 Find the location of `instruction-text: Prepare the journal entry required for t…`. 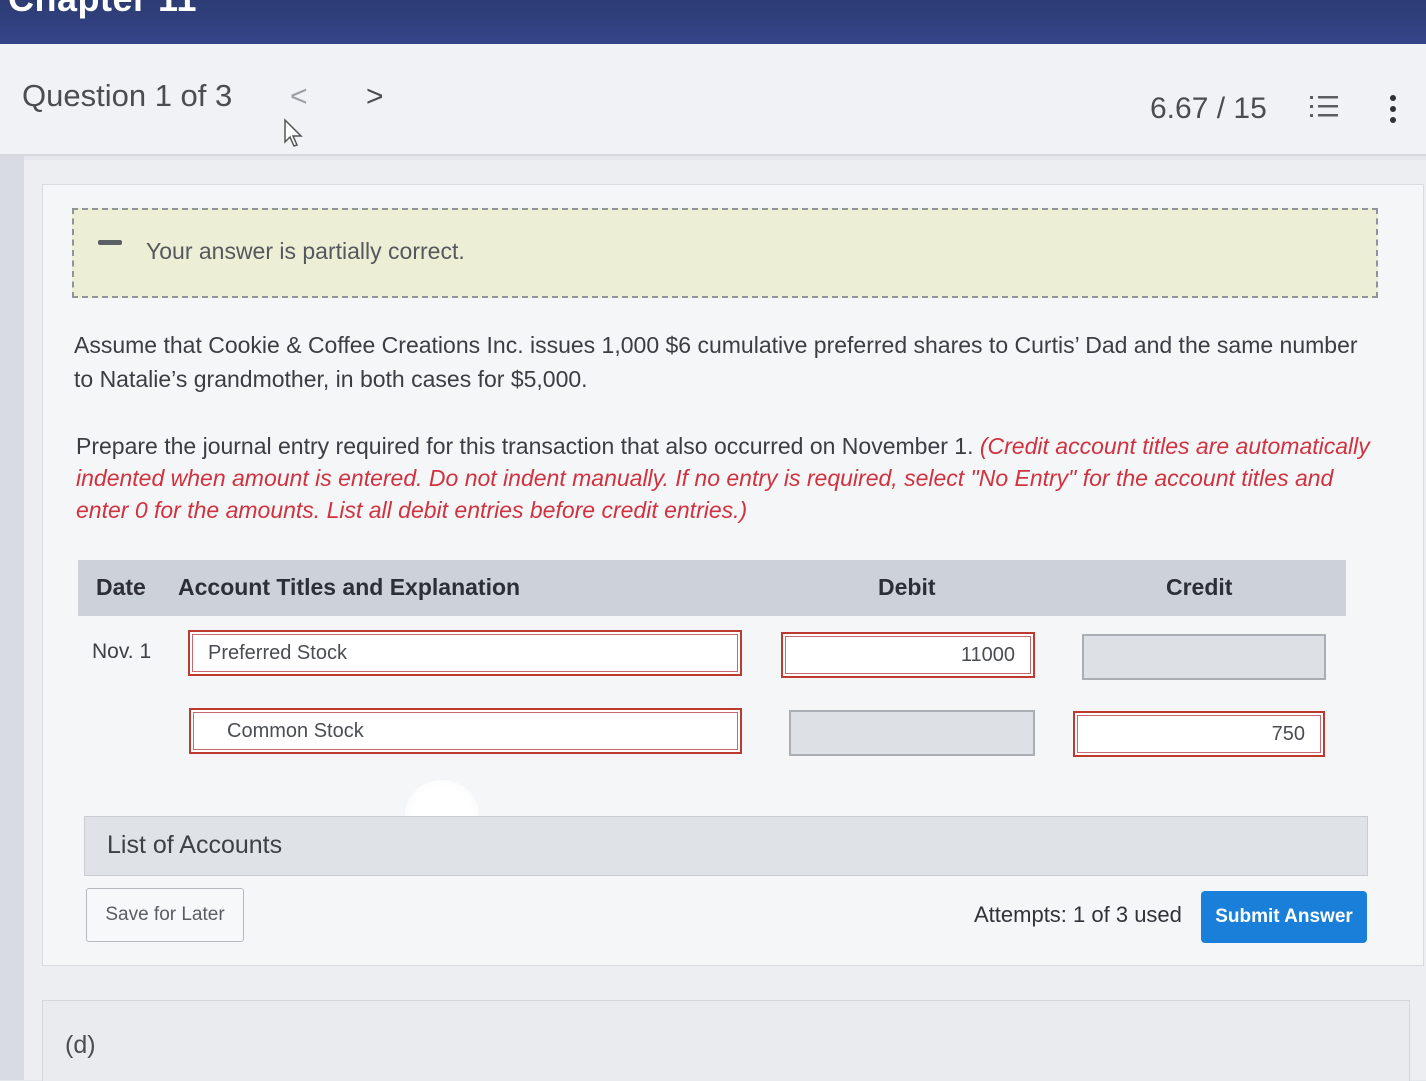

instruction-text: Prepare the journal entry required for t… is located at coordinates (731, 478).